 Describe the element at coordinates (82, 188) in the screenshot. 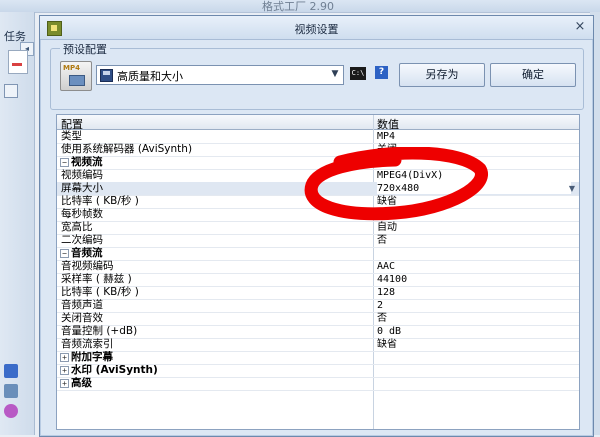

I see `grid-row-label: 屏幕大小` at that location.